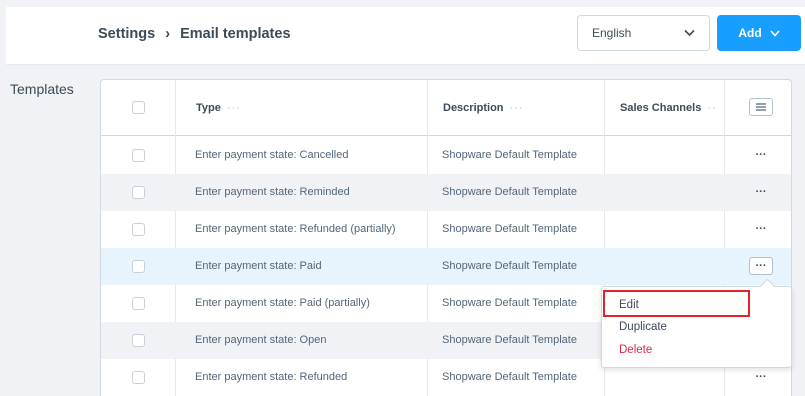 This screenshot has height=396, width=805. I want to click on column-settings-button, so click(761, 107).